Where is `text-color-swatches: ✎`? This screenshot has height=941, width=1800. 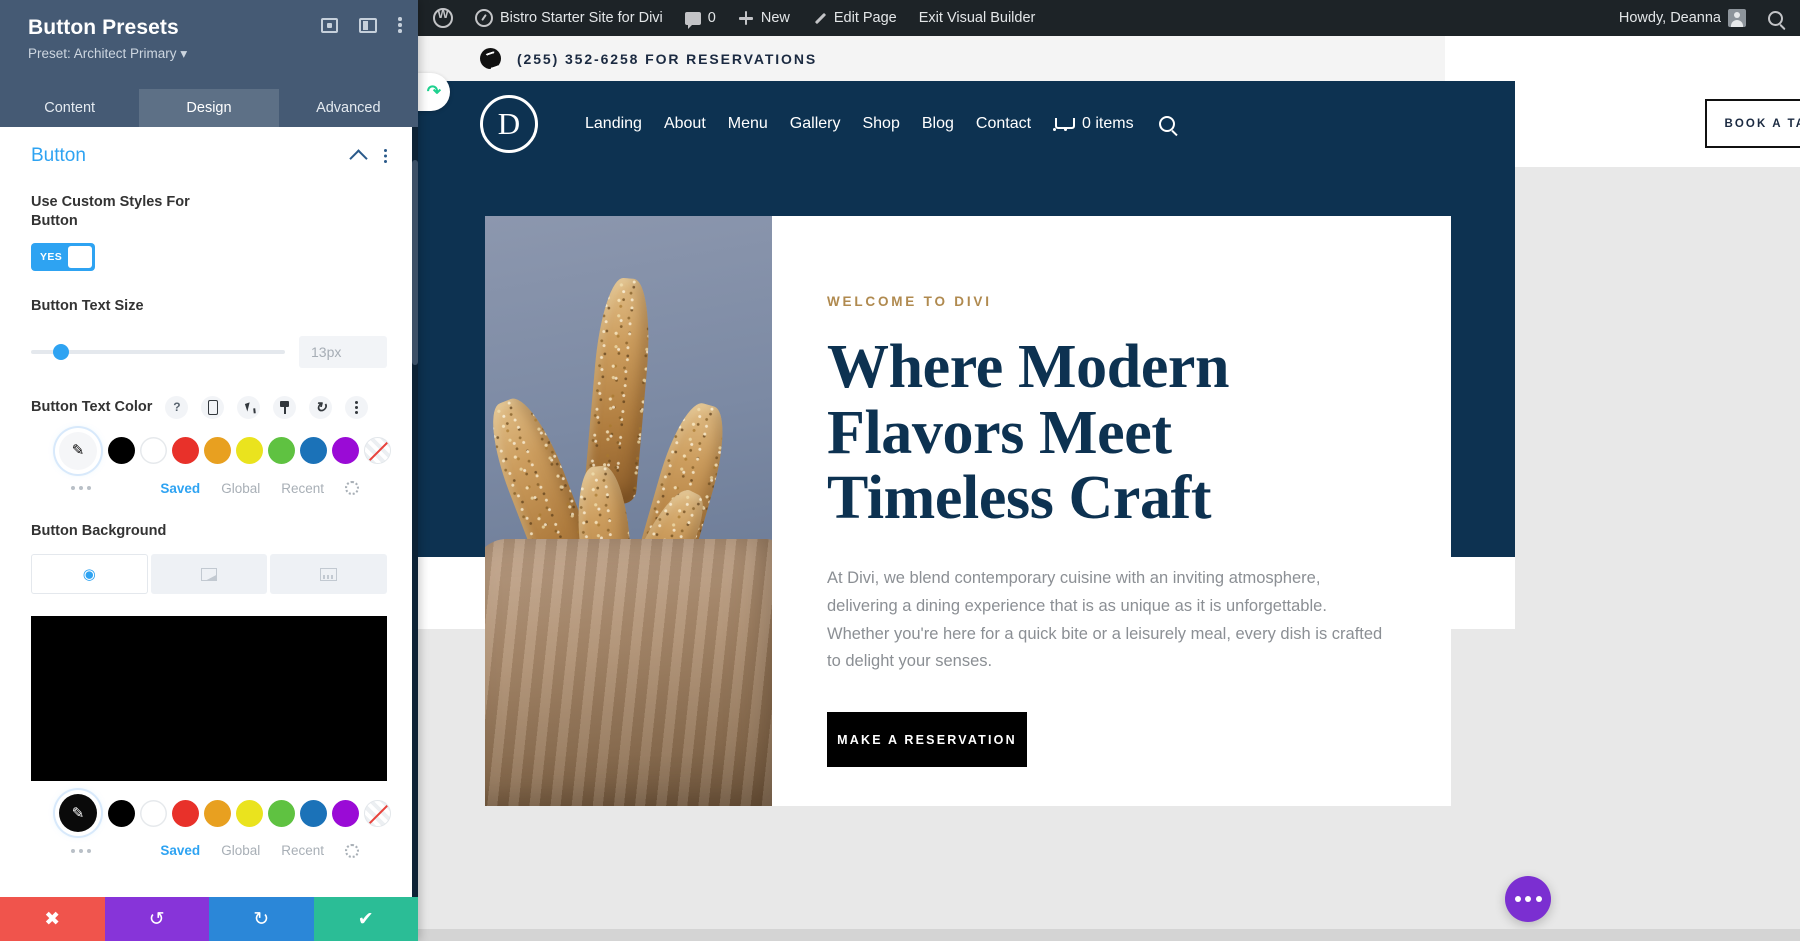
text-color-swatches: ✎ is located at coordinates (211, 450).